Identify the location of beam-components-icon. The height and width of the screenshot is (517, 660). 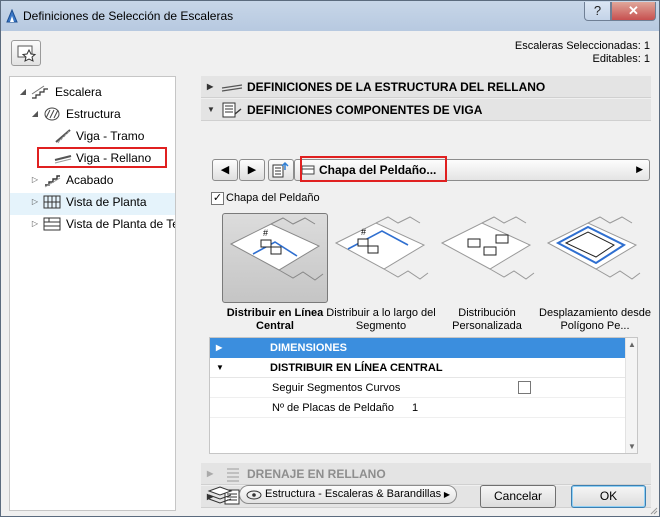
(232, 110).